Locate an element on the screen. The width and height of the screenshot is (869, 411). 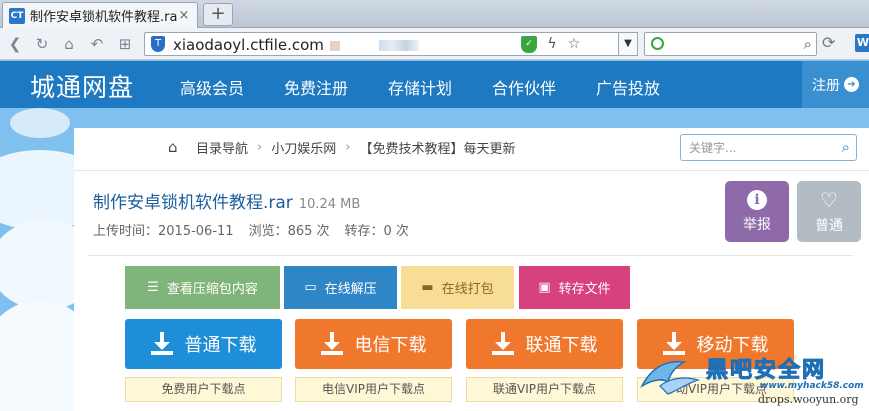
info-icon: i is located at coordinates (757, 199).